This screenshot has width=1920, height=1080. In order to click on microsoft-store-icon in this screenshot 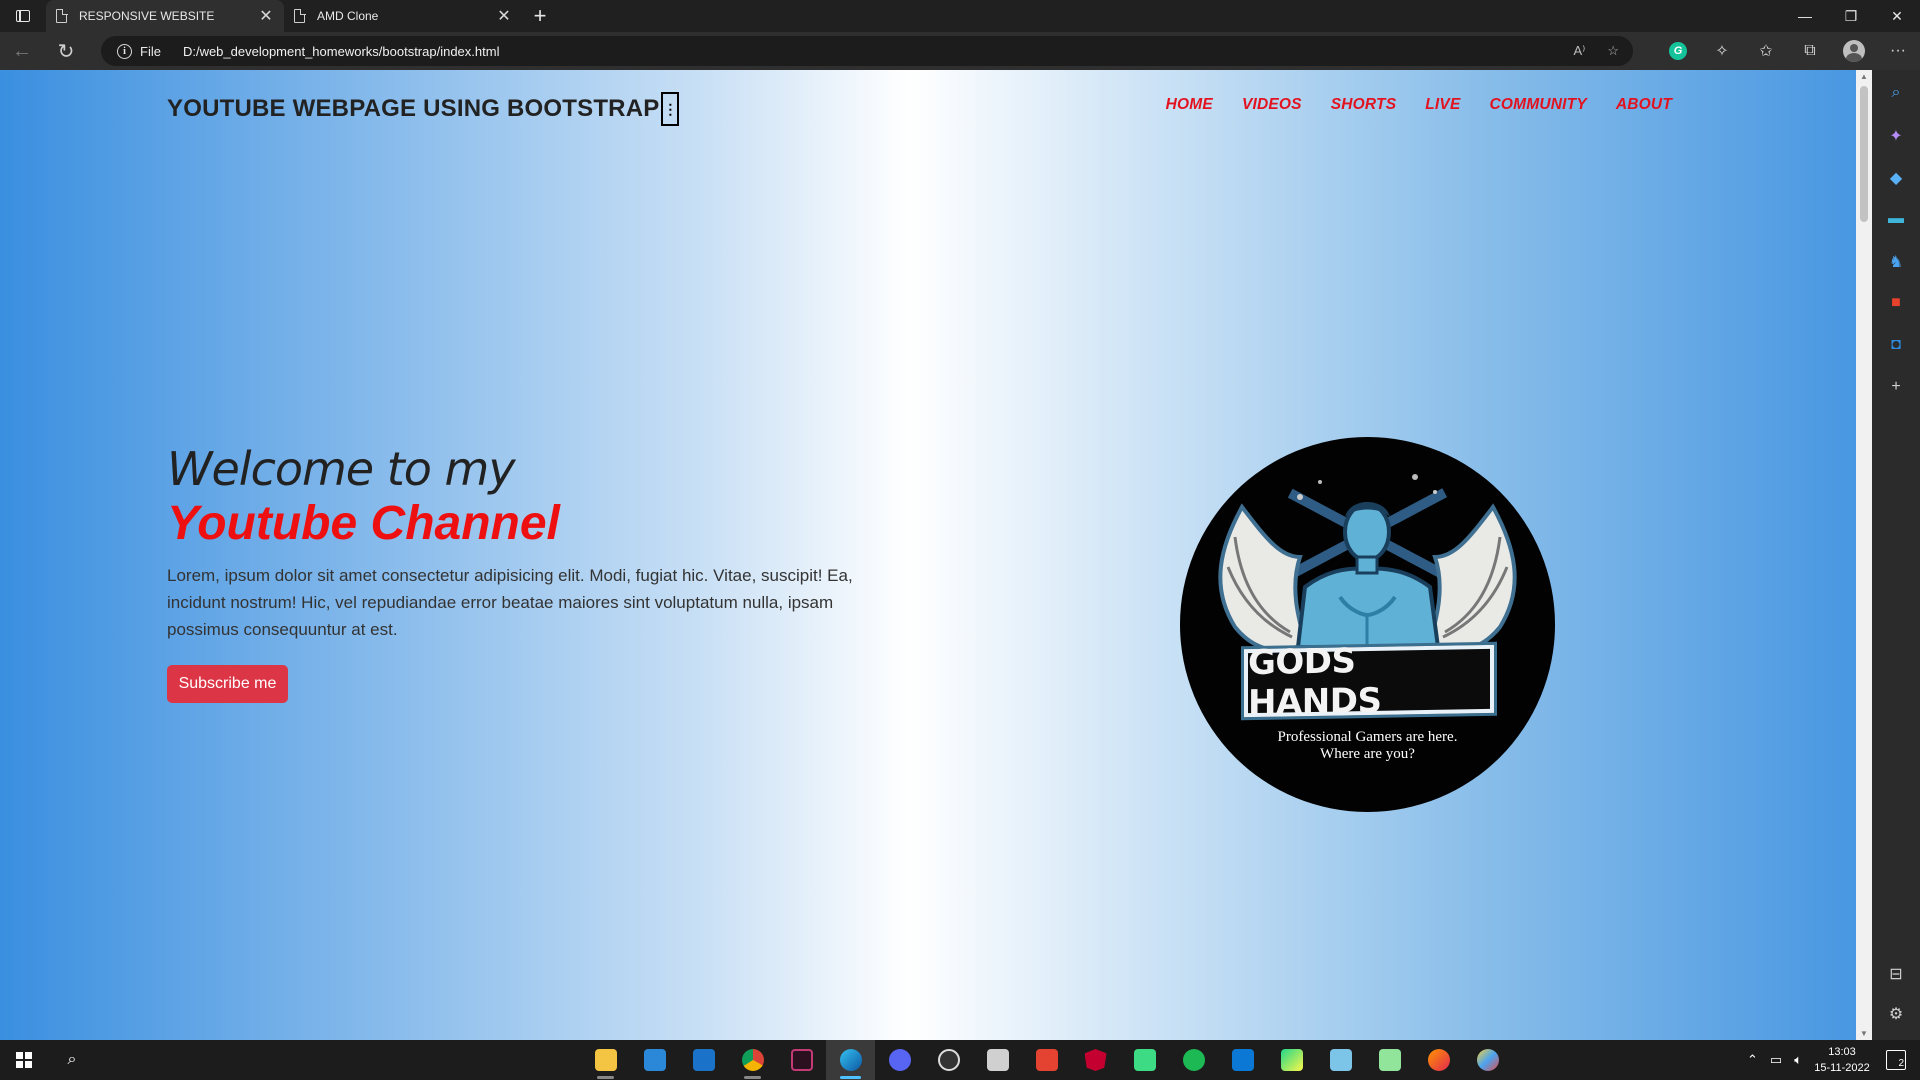, I will do `click(654, 1060)`.